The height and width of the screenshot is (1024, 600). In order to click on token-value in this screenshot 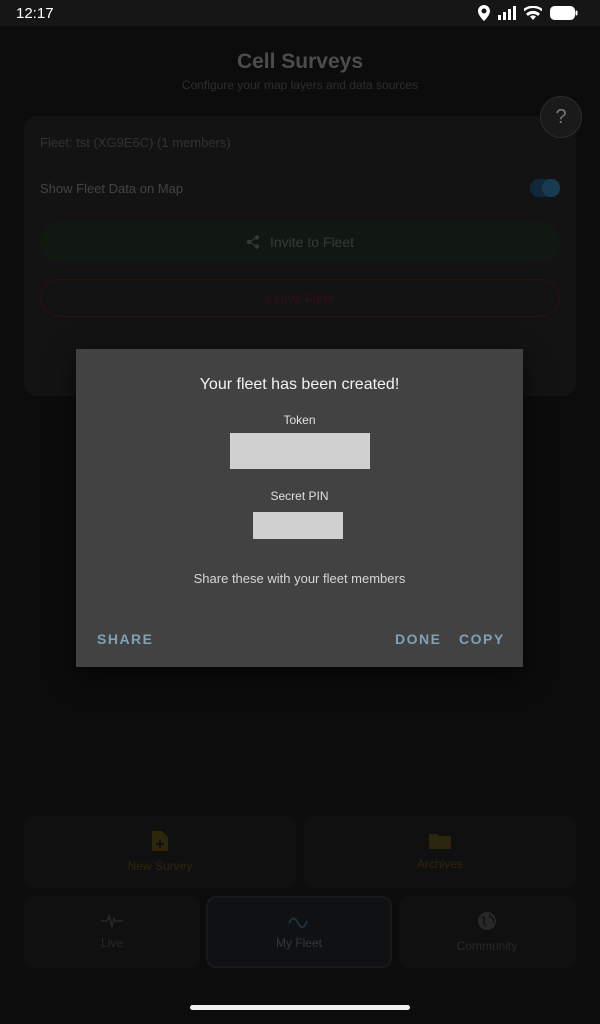, I will do `click(300, 451)`.